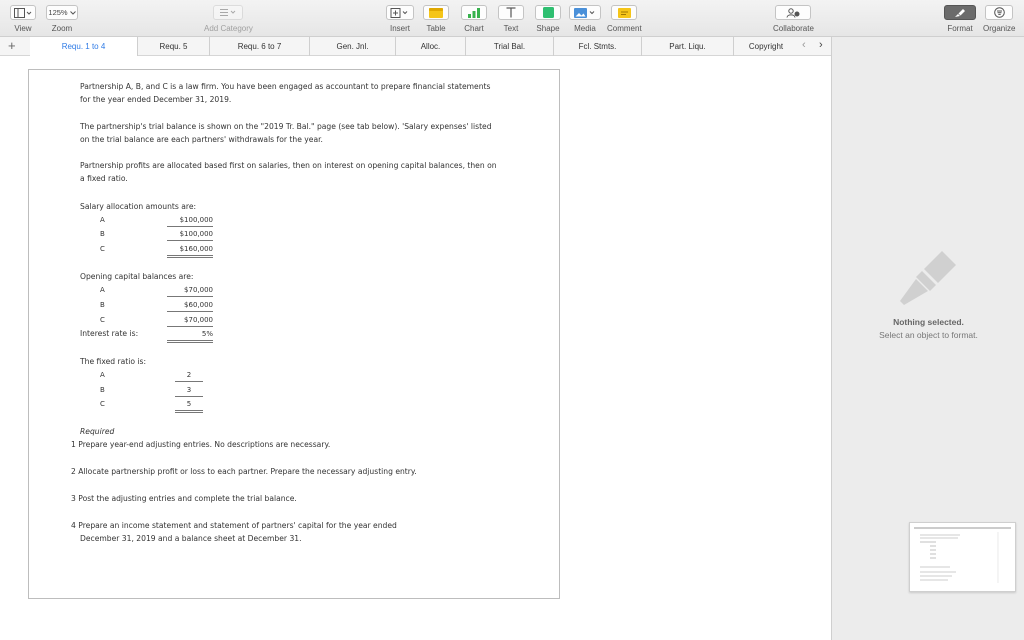  I want to click on capital-heading: Opening capital balances are:, so click(137, 276).